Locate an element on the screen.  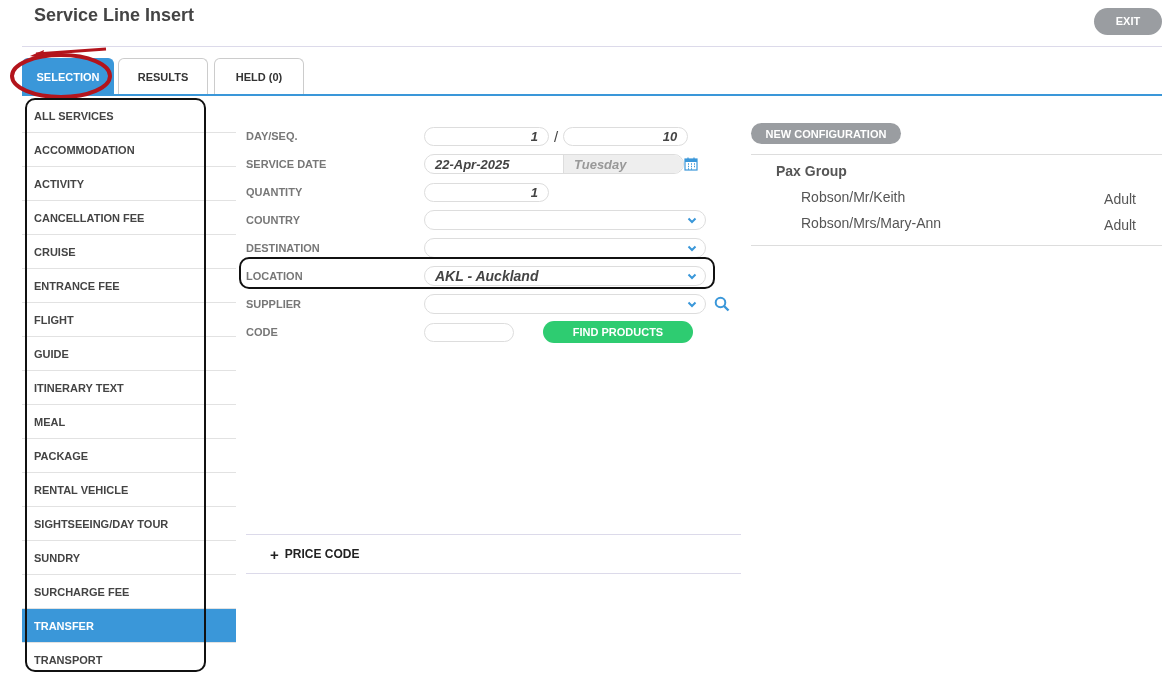
plus-icon: + is located at coordinates (274, 554).